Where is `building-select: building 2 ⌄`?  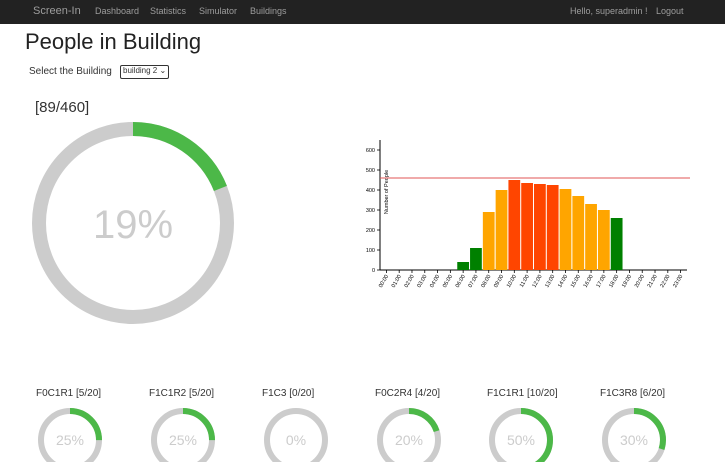 building-select: building 2 ⌄ is located at coordinates (145, 72).